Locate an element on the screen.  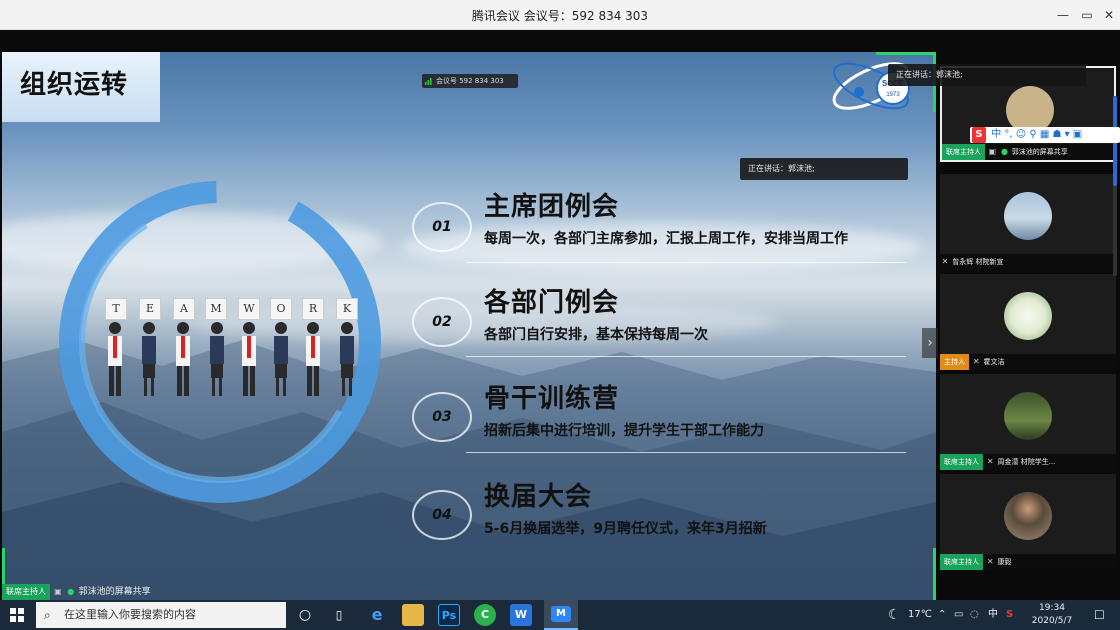
search-placeholder: 在这里输入你要搜索的内容 is located at coordinates (130, 614).